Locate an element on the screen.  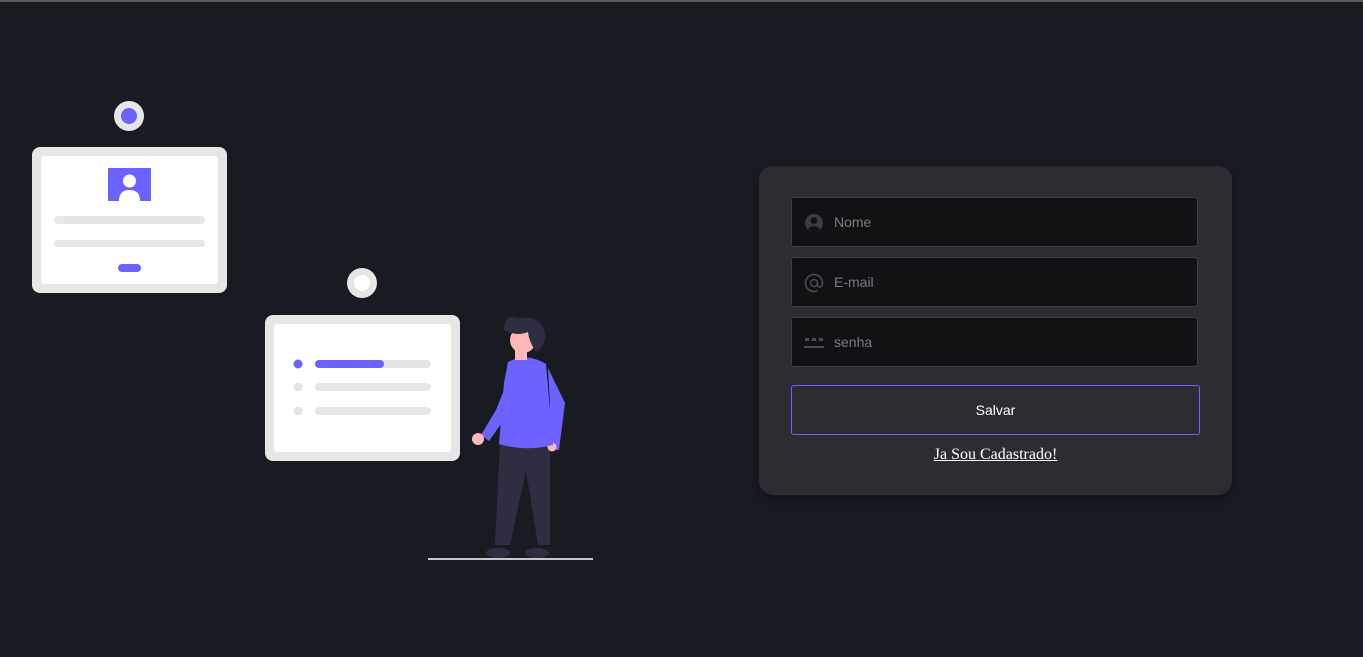
user-icon is located at coordinates (814, 223).